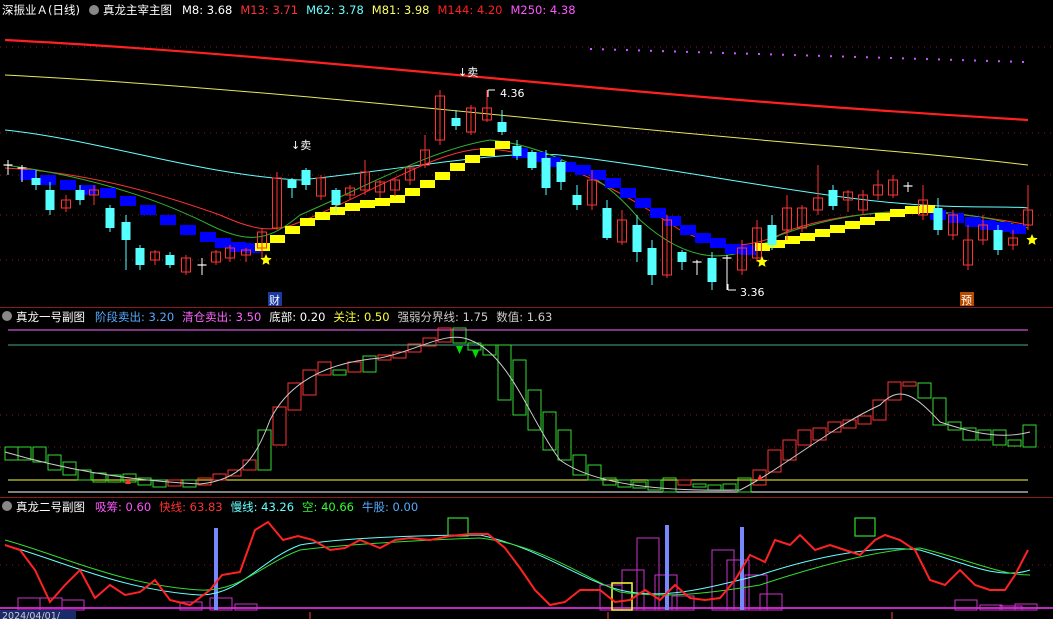 Image resolution: width=1053 pixels, height=619 pixels. I want to click on indicator-label-4: 牛股: 0.00, so click(390, 507).